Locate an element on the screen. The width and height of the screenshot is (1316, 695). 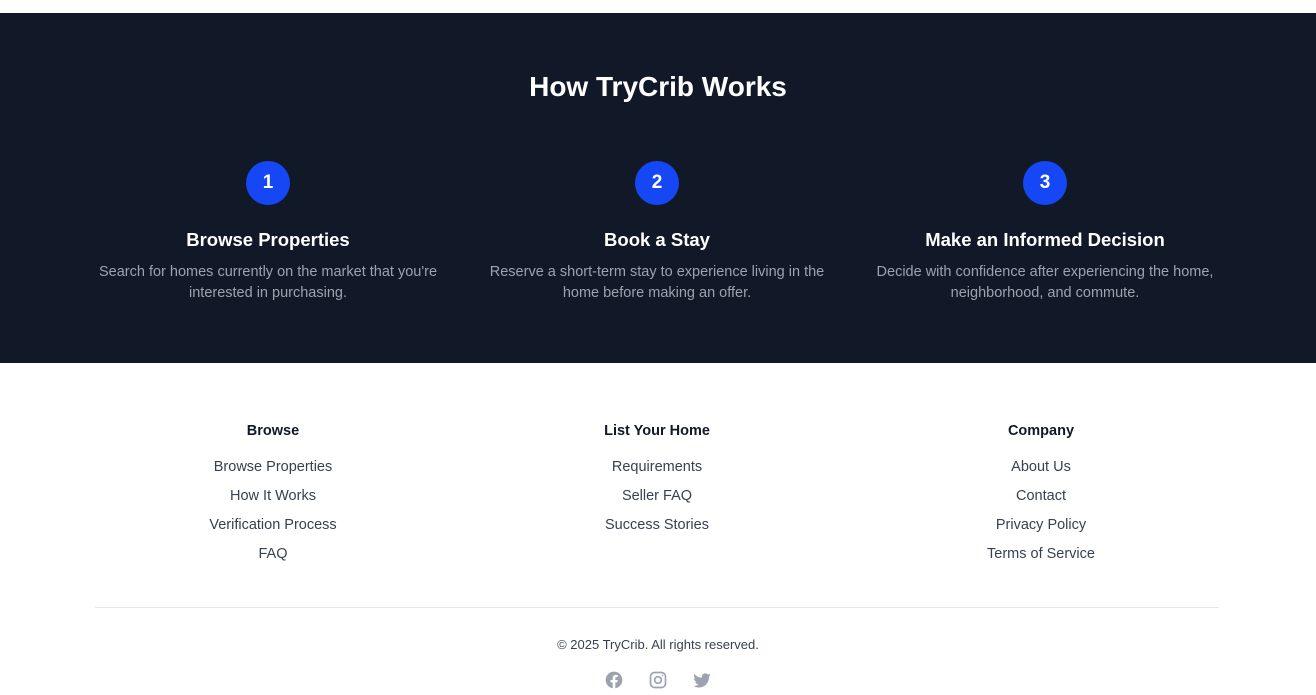
top-strip is located at coordinates (658, 6).